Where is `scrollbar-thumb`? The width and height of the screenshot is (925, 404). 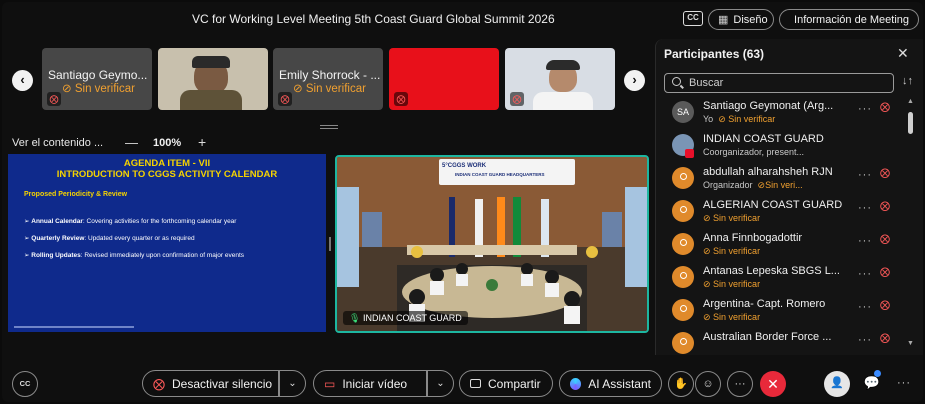 scrollbar-thumb is located at coordinates (910, 123).